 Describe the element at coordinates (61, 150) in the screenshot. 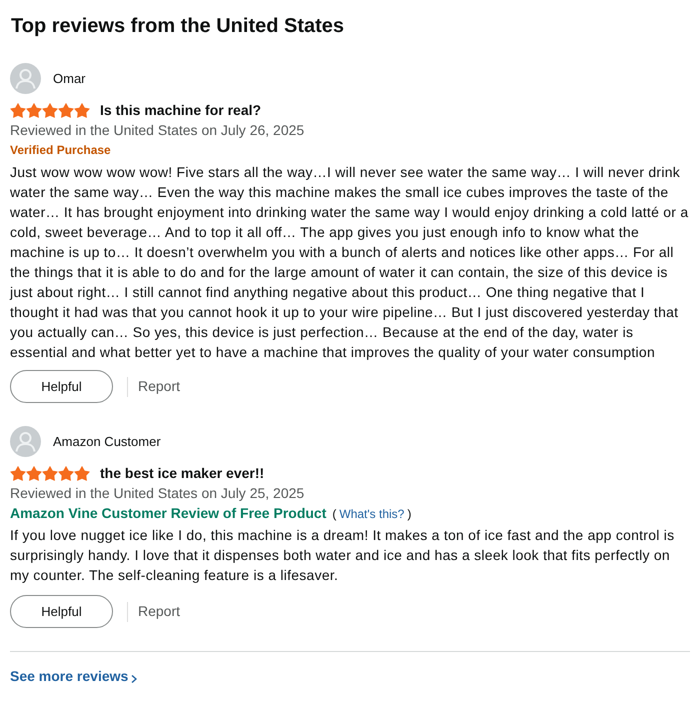

I see `verified-purchase-label: Verified Purchase` at that location.